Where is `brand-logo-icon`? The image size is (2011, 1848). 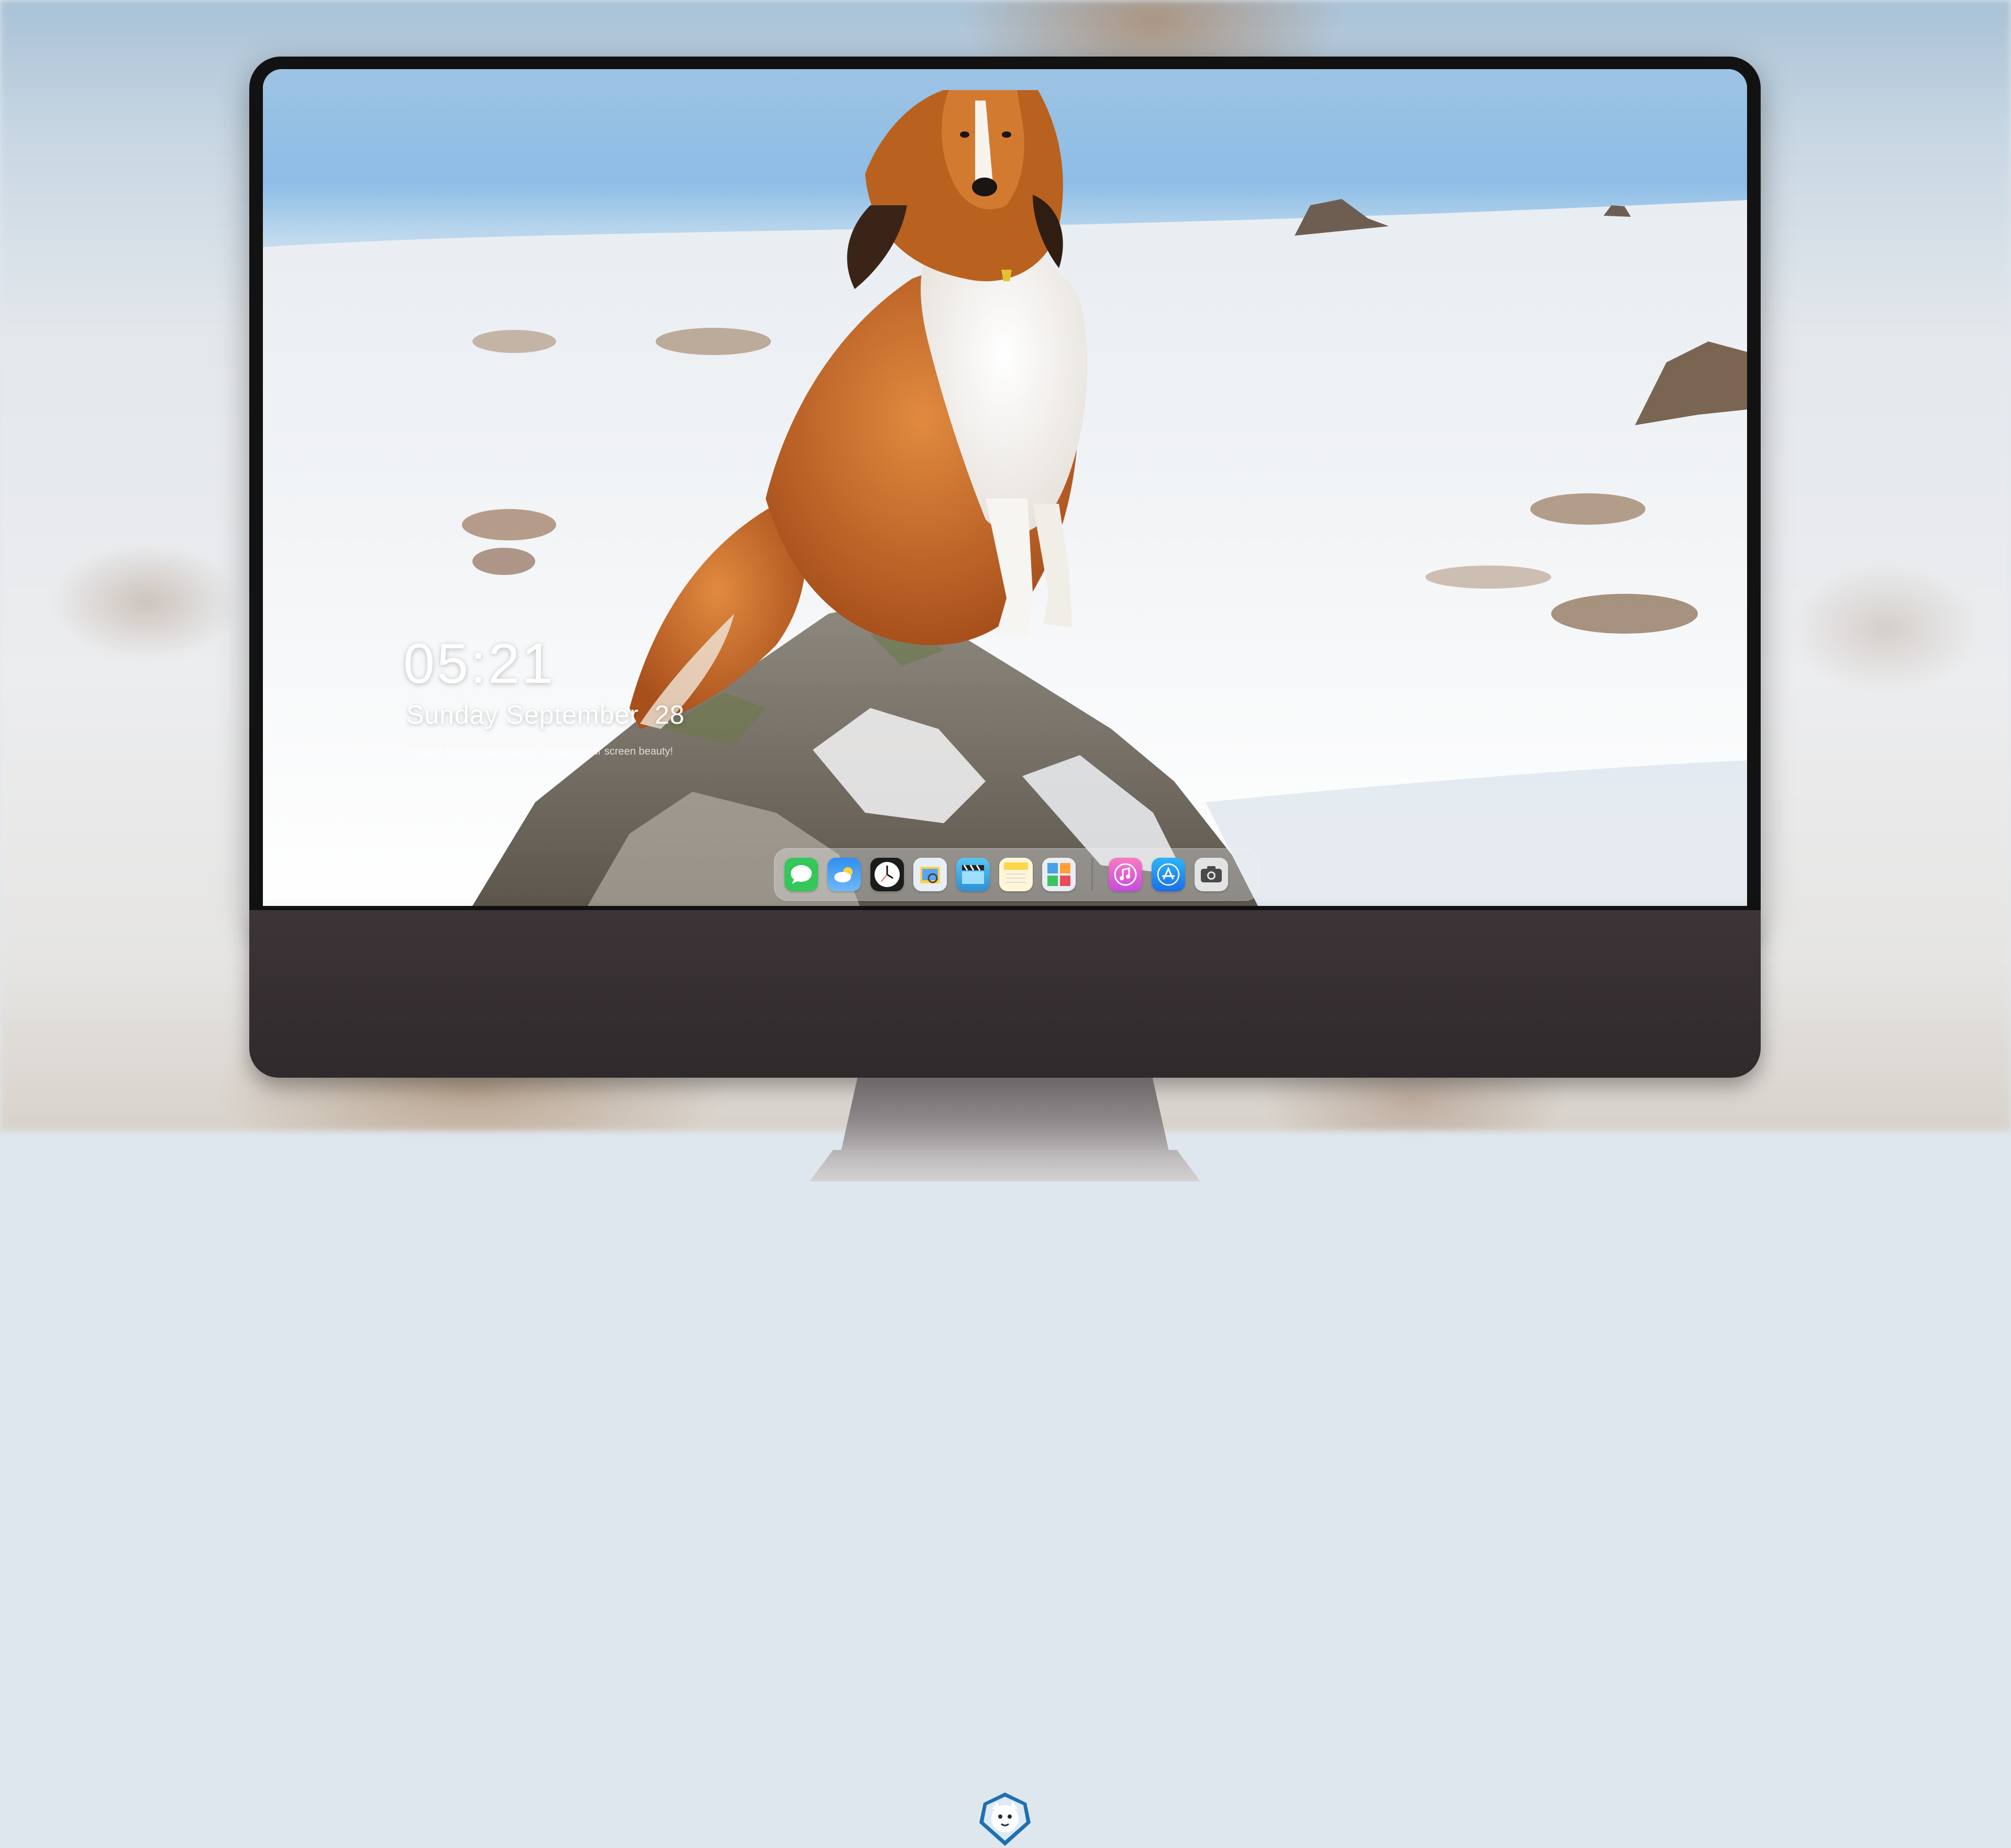
brand-logo-icon is located at coordinates (1005, 1819).